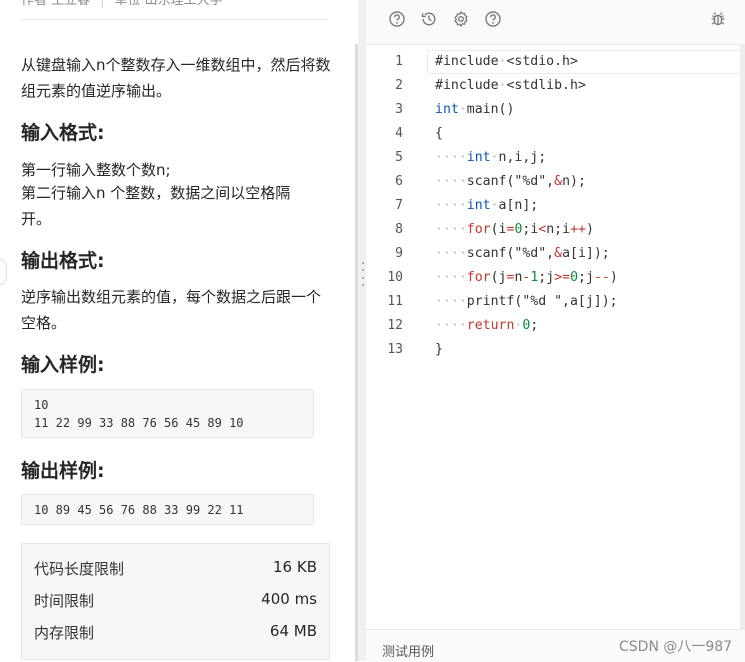 This screenshot has width=745, height=662. What do you see at coordinates (742, 344) in the screenshot?
I see `editor-scrollbar` at bounding box center [742, 344].